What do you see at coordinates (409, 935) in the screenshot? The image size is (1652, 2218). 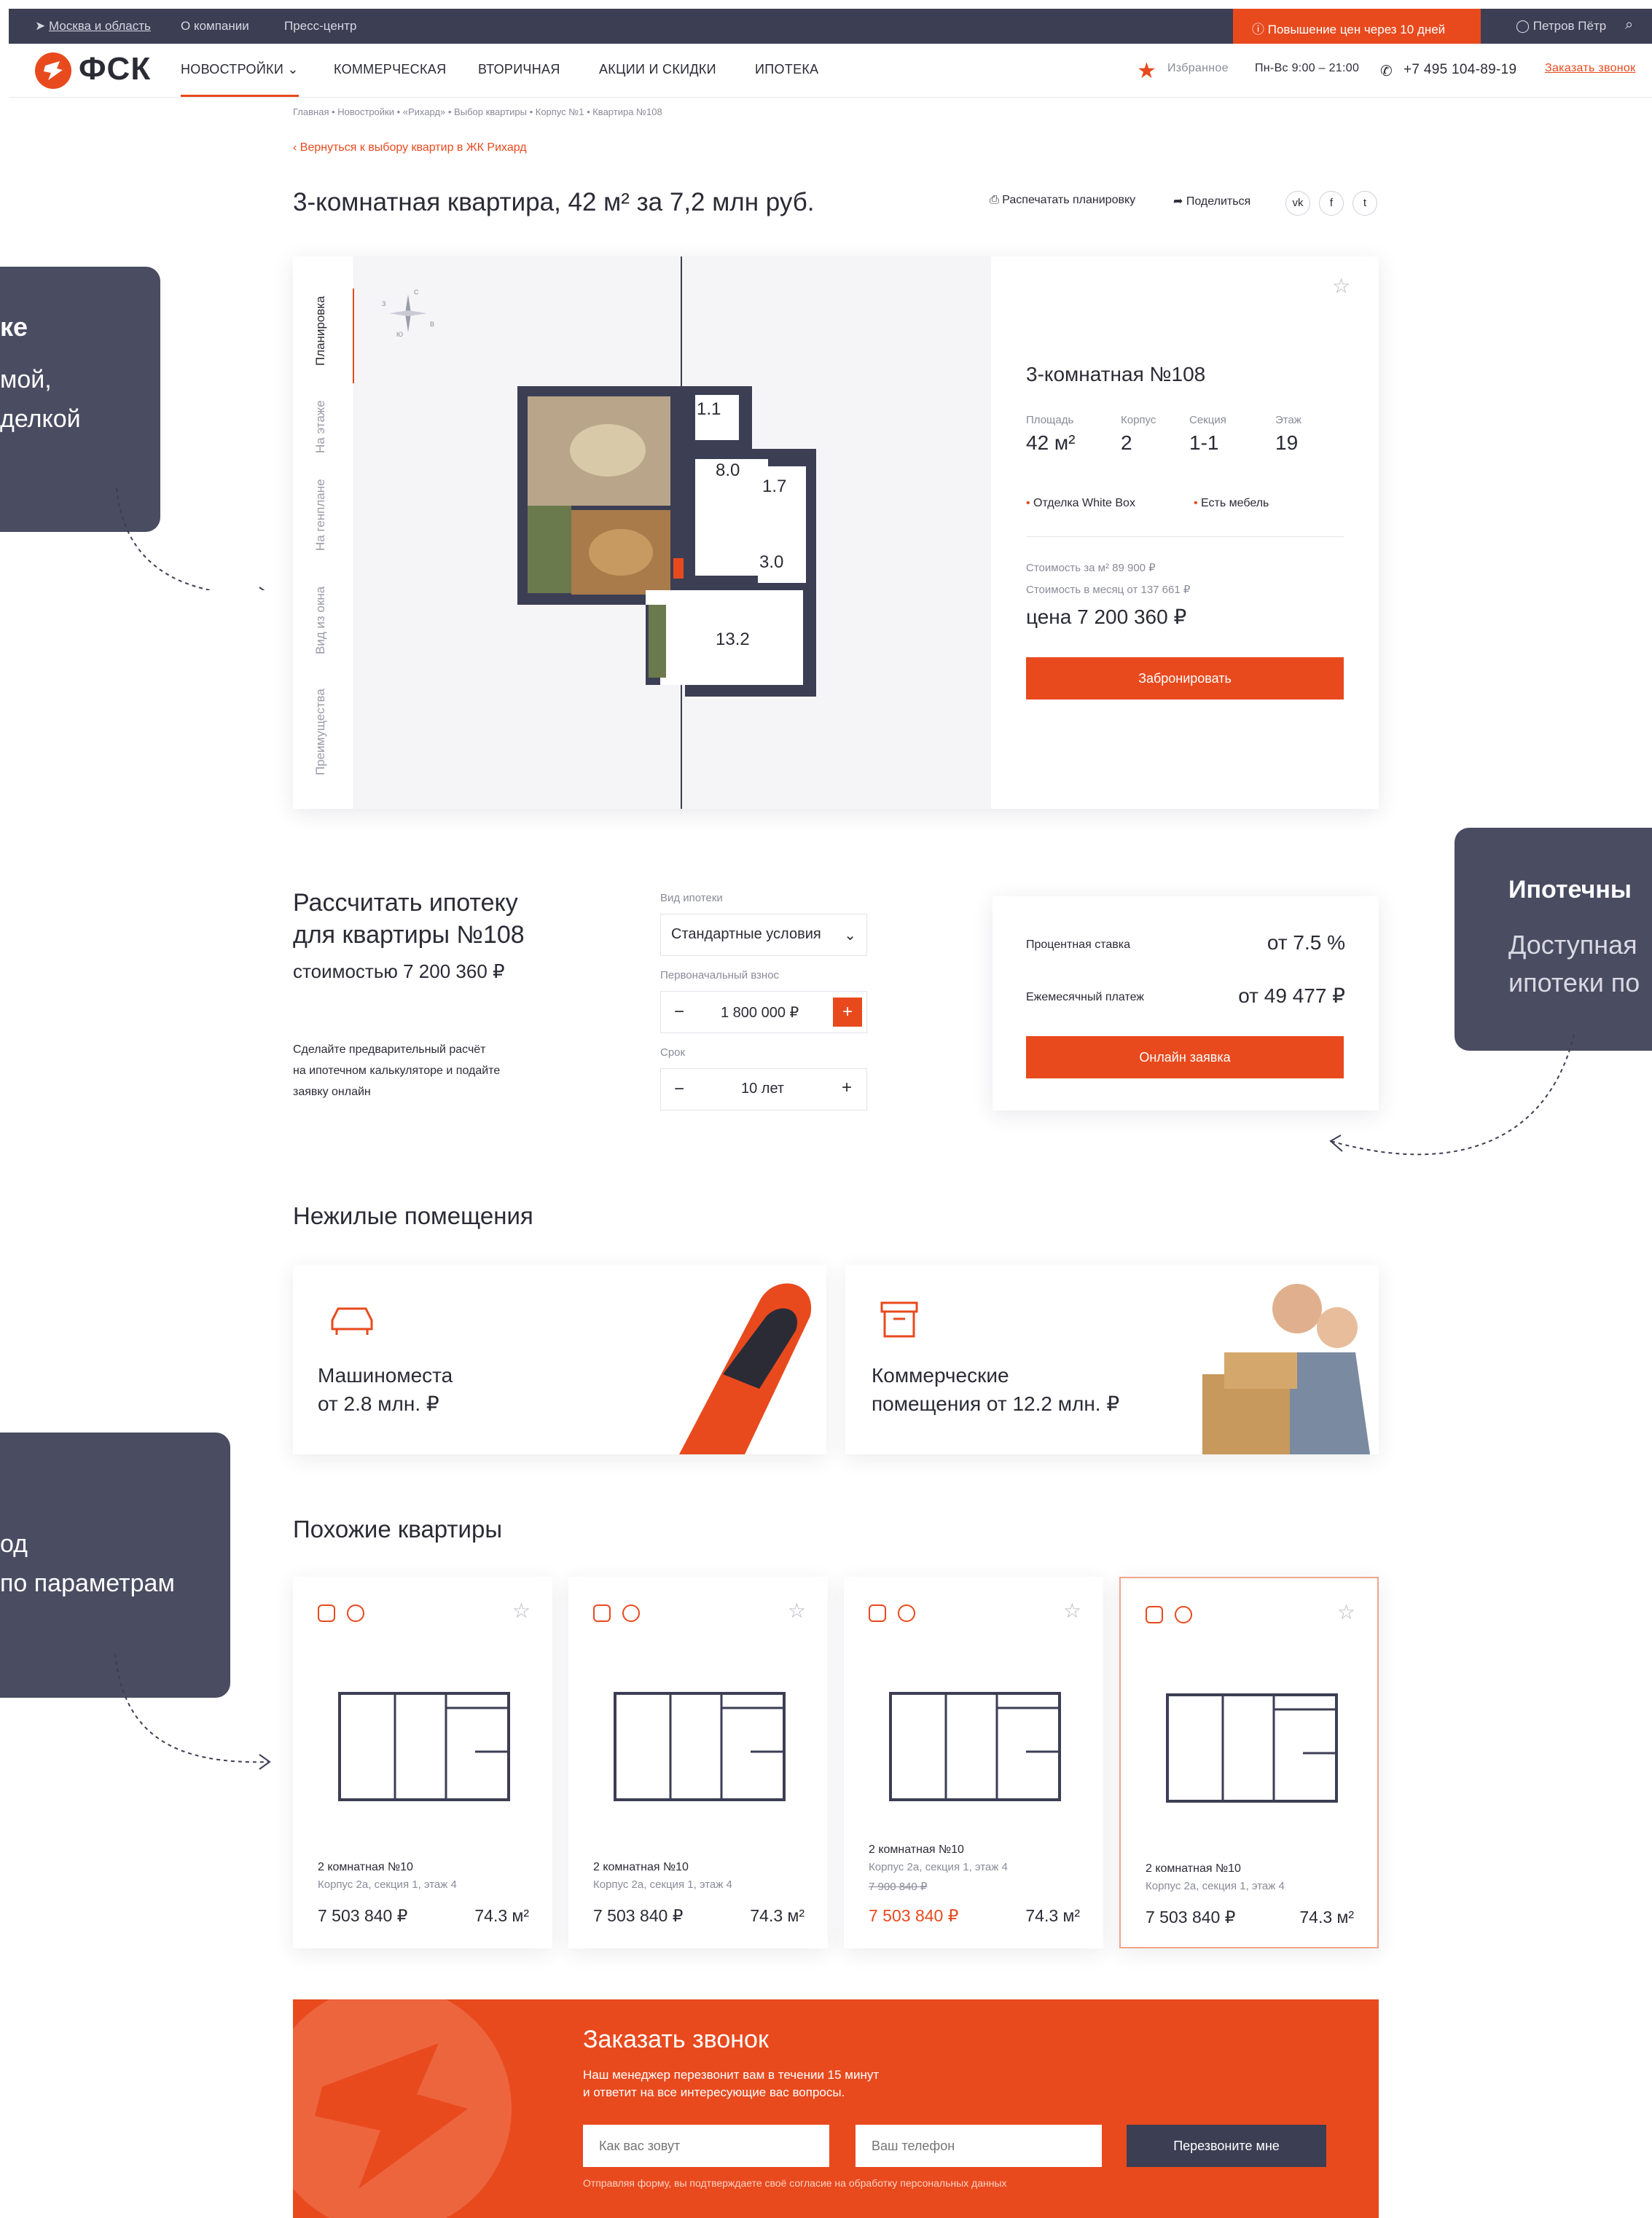 I see `mortgage-title-2: для квартиры №108` at bounding box center [409, 935].